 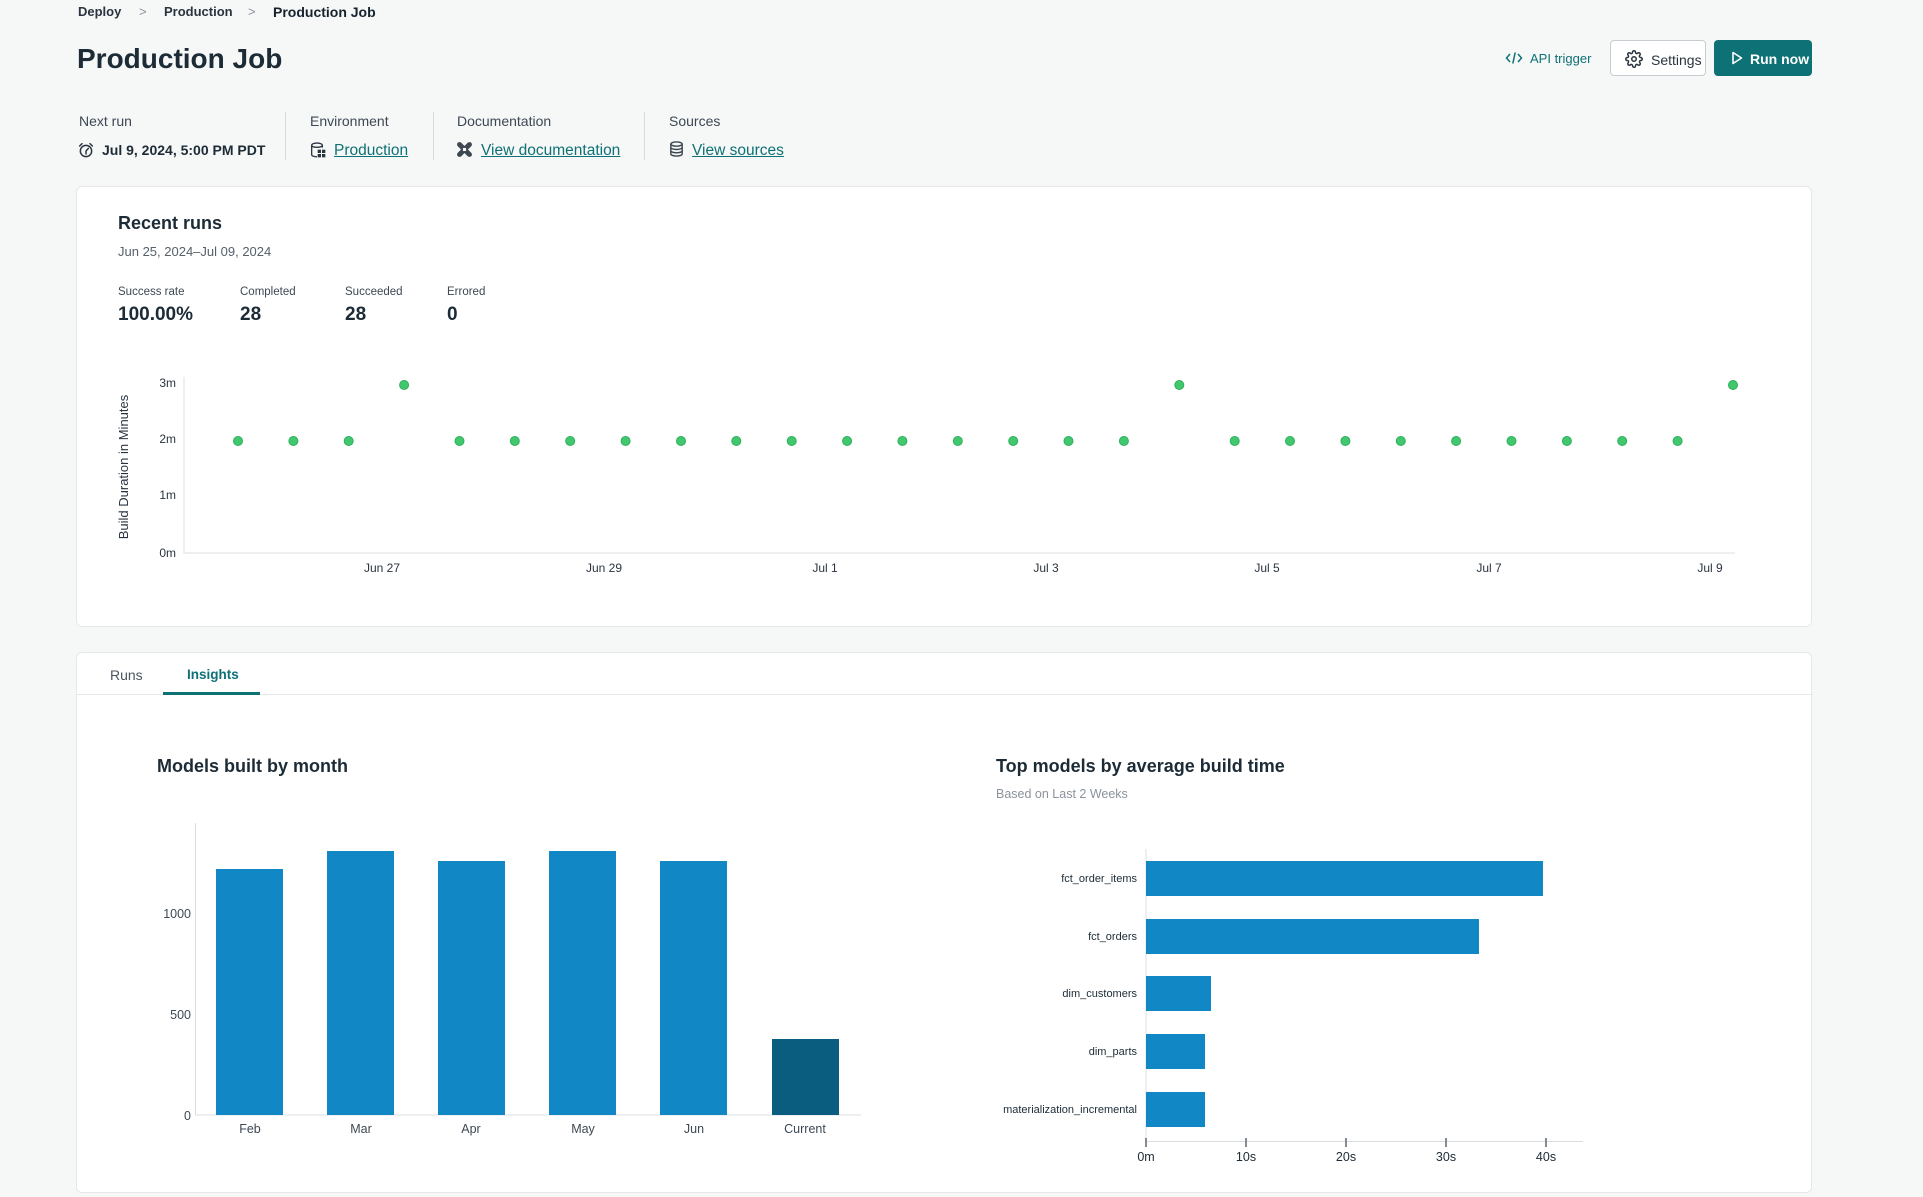 What do you see at coordinates (1112, 937) in the screenshot?
I see `svg-text: fct_orders` at bounding box center [1112, 937].